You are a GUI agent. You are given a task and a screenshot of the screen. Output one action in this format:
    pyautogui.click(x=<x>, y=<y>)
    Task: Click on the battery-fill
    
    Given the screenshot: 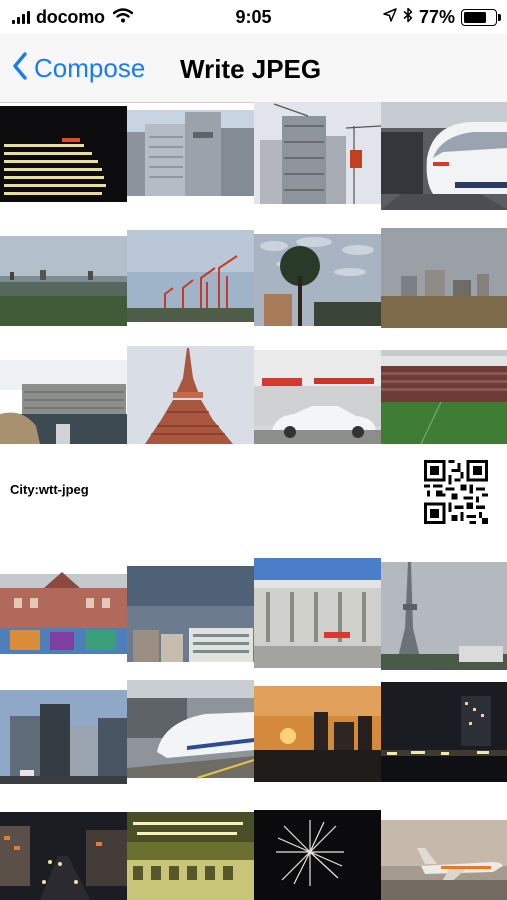 What is the action you would take?
    pyautogui.click(x=475, y=17)
    